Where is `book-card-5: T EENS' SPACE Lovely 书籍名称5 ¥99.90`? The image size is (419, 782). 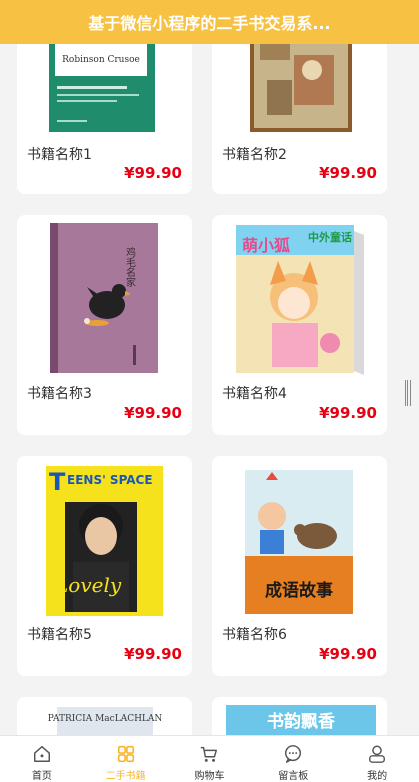
book-card-5: T EENS' SPACE Lovely 书籍名称5 ¥99.90 is located at coordinates (104, 566).